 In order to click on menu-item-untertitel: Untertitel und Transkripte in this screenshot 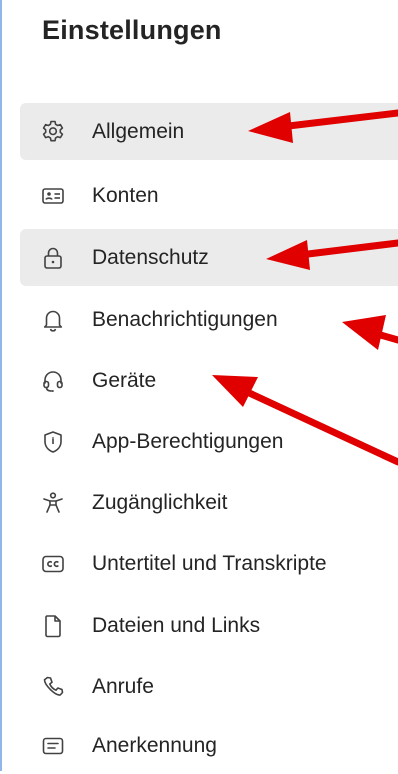, I will do `click(209, 563)`.